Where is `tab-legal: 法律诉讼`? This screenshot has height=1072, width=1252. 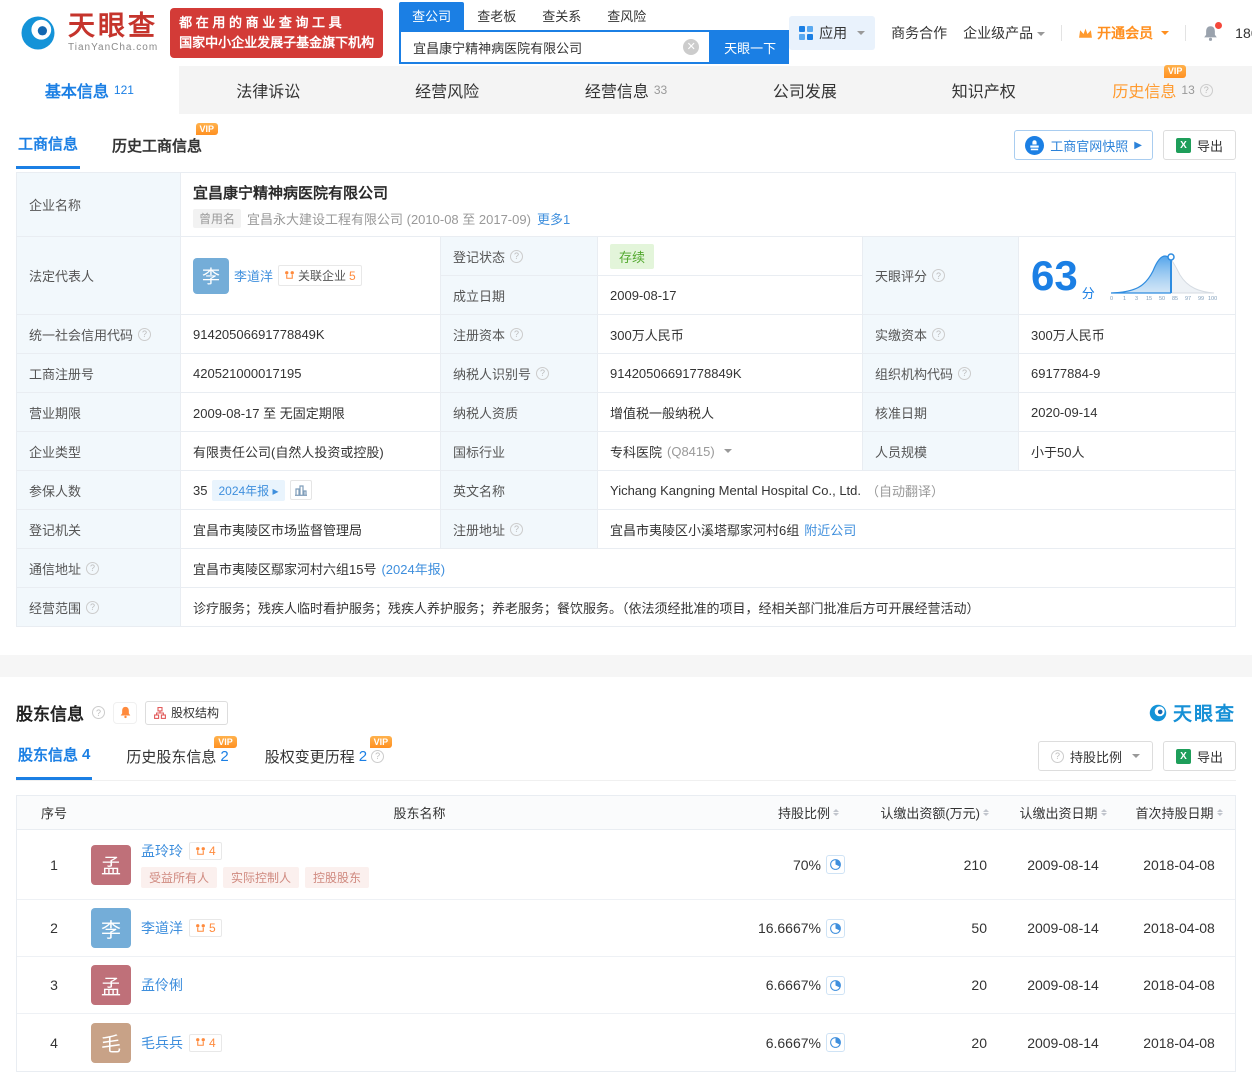
tab-legal: 法律诉讼 is located at coordinates (268, 90).